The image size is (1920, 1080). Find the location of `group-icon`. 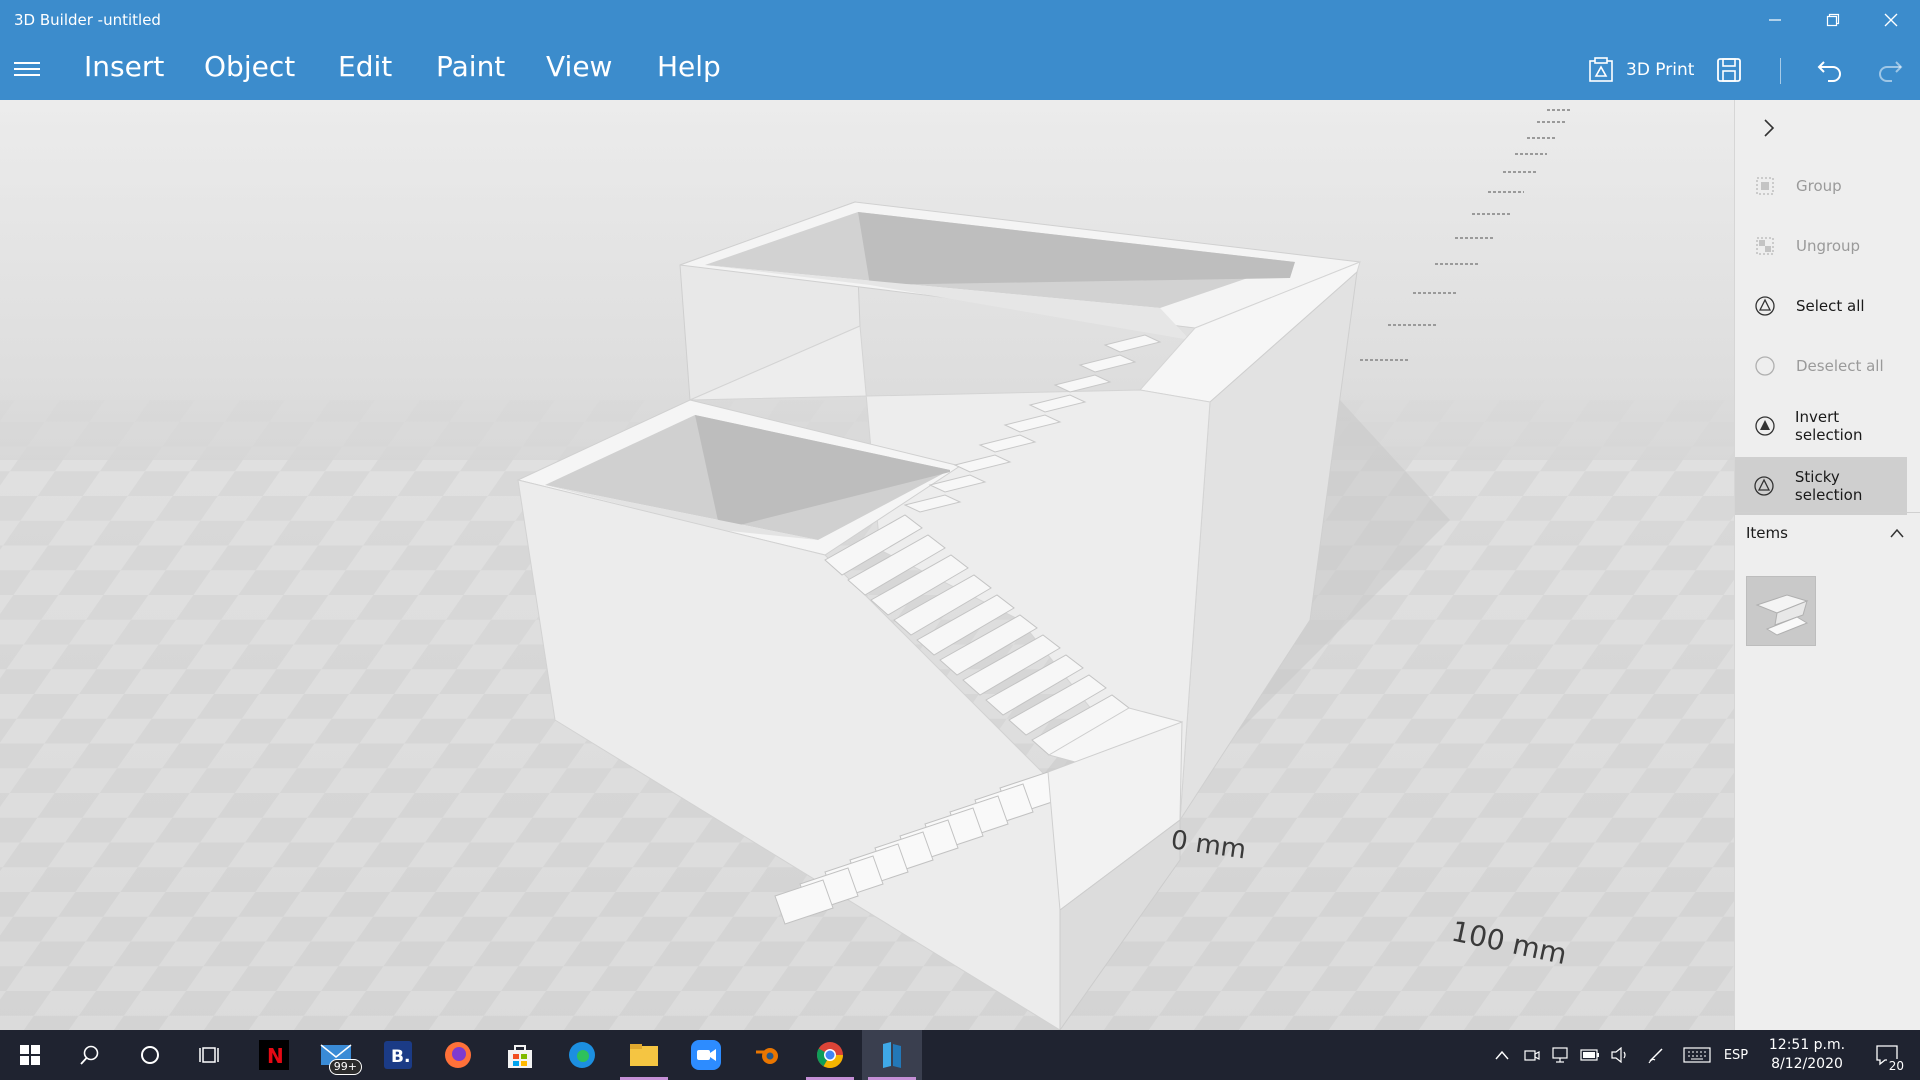

group-icon is located at coordinates (1765, 186).